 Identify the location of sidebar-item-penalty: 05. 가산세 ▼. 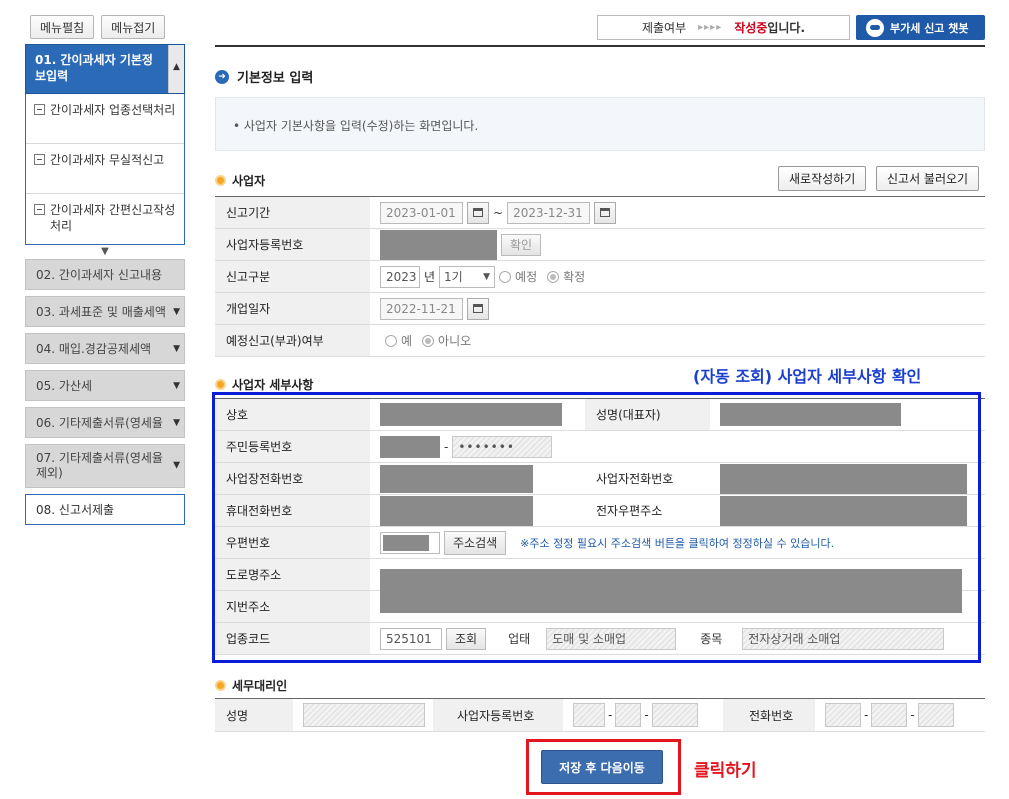
(105, 385).